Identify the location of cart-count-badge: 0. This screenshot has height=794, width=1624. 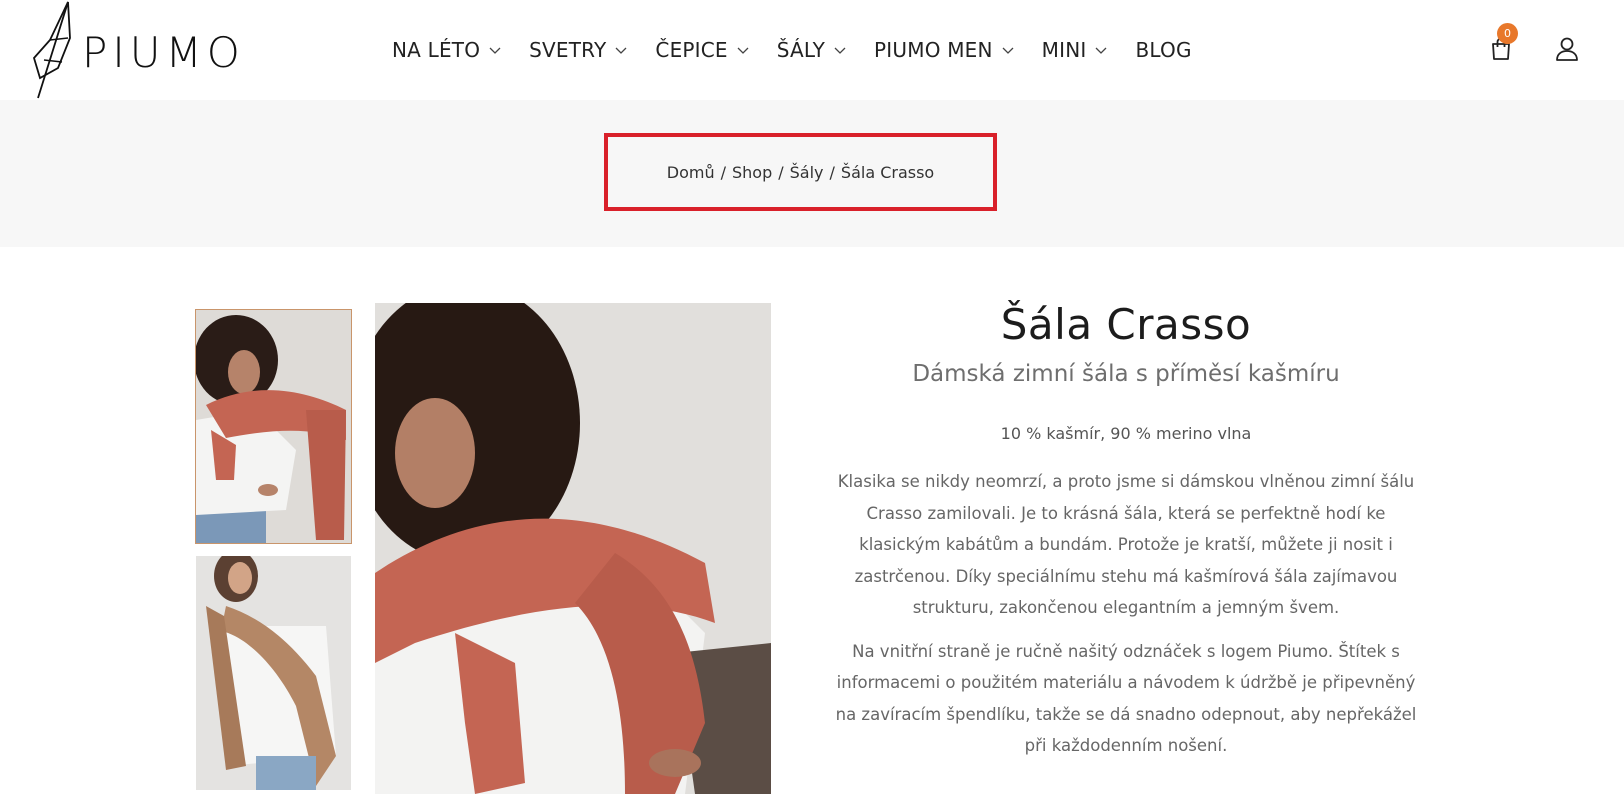
(1507, 33).